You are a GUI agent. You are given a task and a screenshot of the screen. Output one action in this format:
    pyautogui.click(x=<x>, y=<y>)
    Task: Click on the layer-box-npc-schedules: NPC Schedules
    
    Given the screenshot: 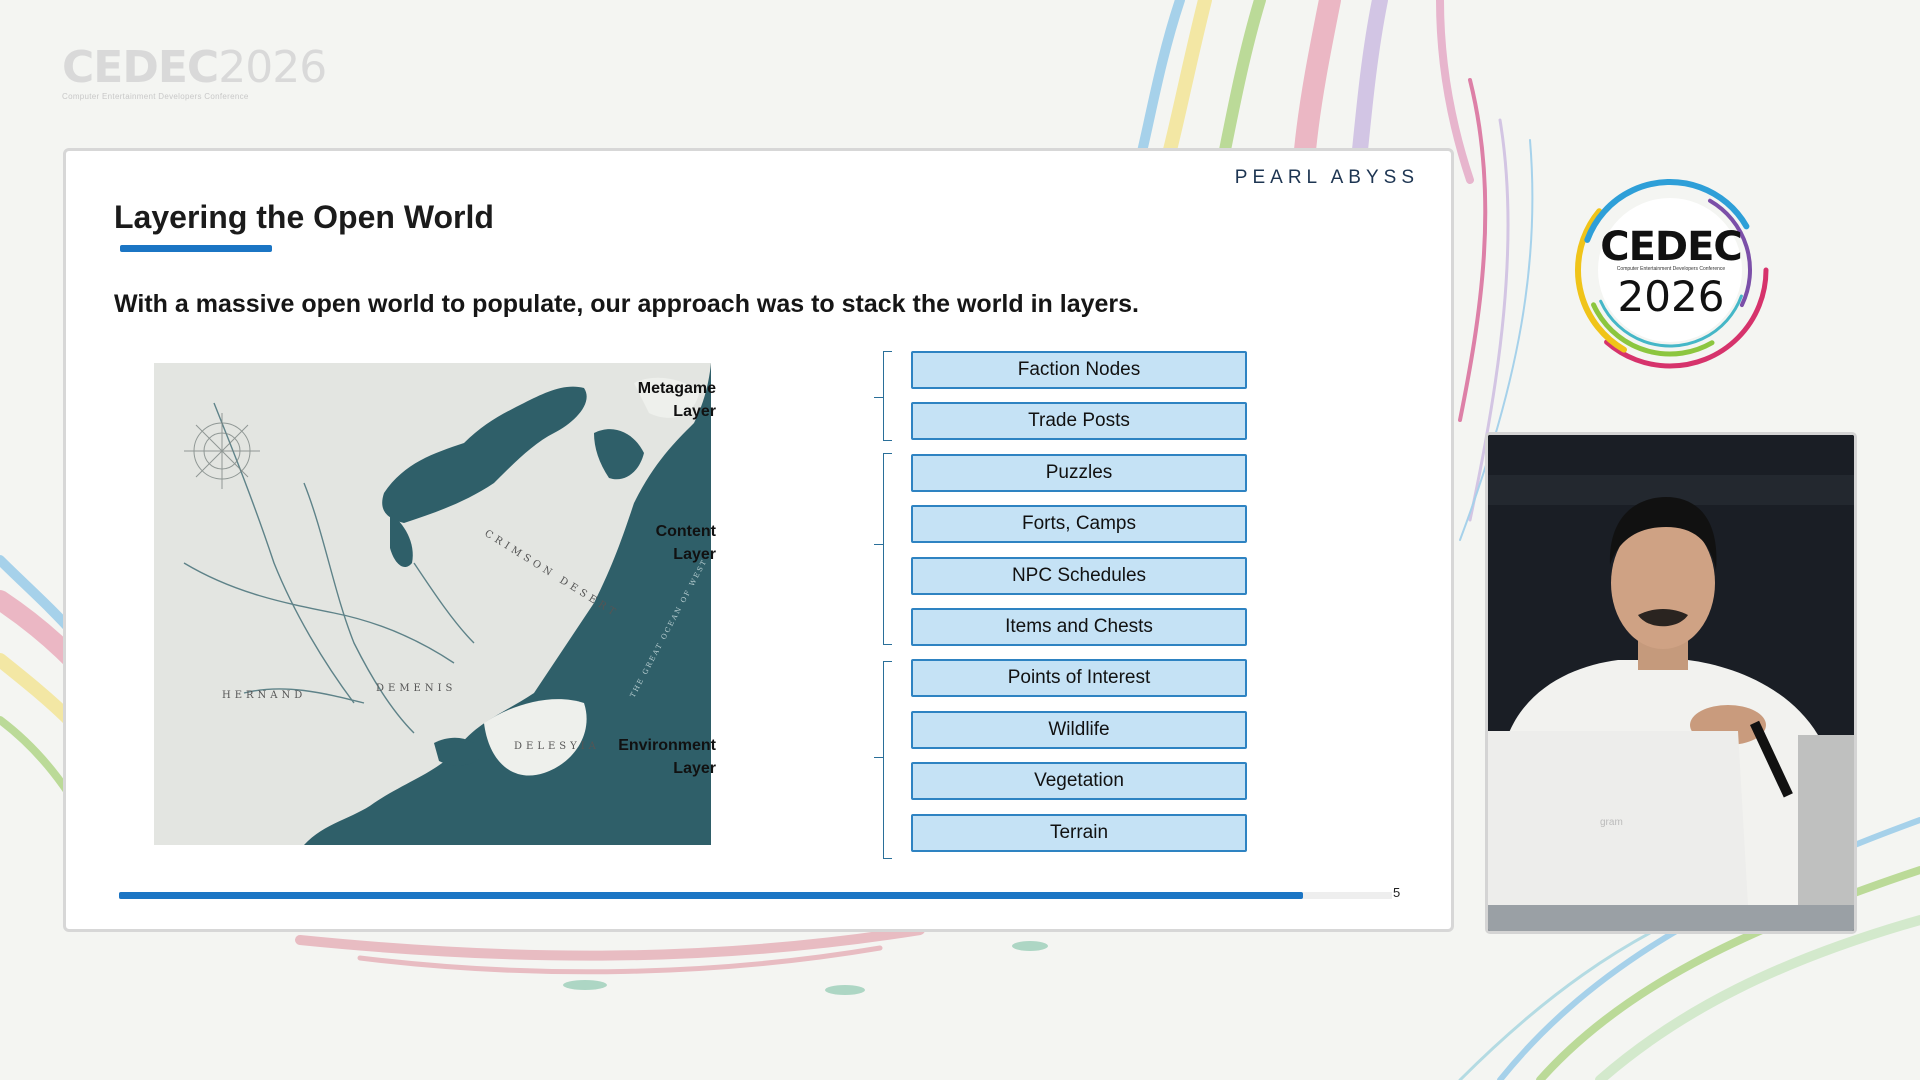 What is the action you would take?
    pyautogui.click(x=1079, y=576)
    